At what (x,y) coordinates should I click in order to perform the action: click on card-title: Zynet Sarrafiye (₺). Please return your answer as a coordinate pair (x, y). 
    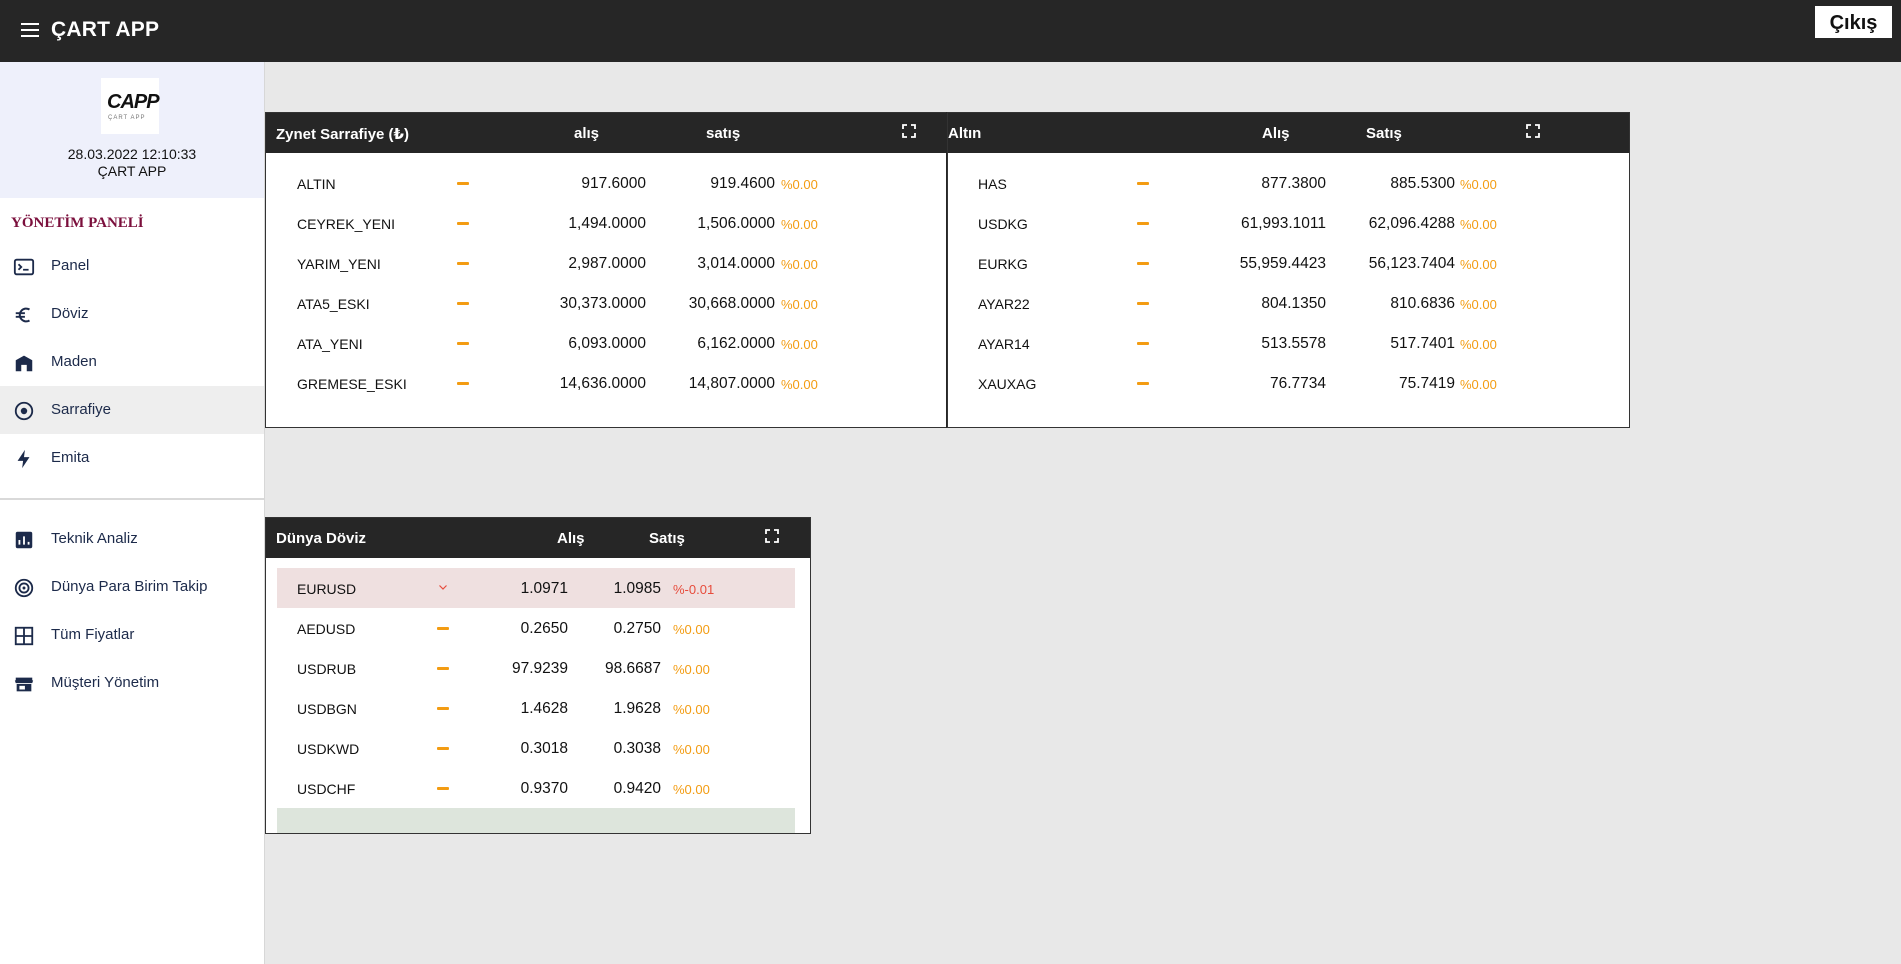
    Looking at the image, I should click on (342, 134).